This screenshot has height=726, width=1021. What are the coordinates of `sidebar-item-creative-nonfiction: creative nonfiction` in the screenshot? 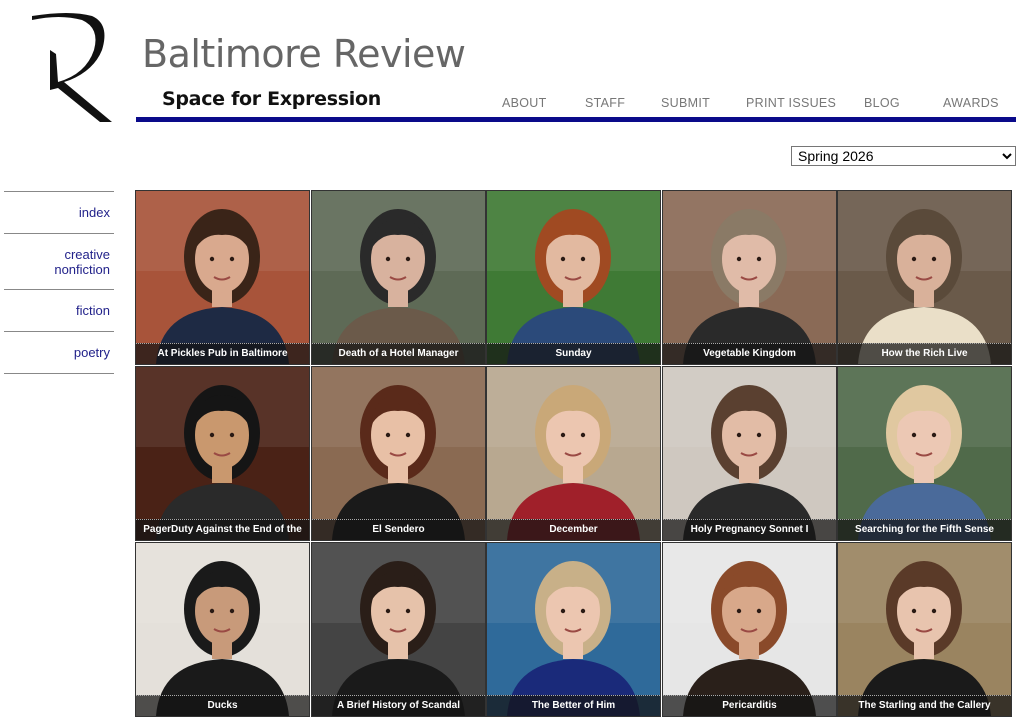 It's located at (59, 261).